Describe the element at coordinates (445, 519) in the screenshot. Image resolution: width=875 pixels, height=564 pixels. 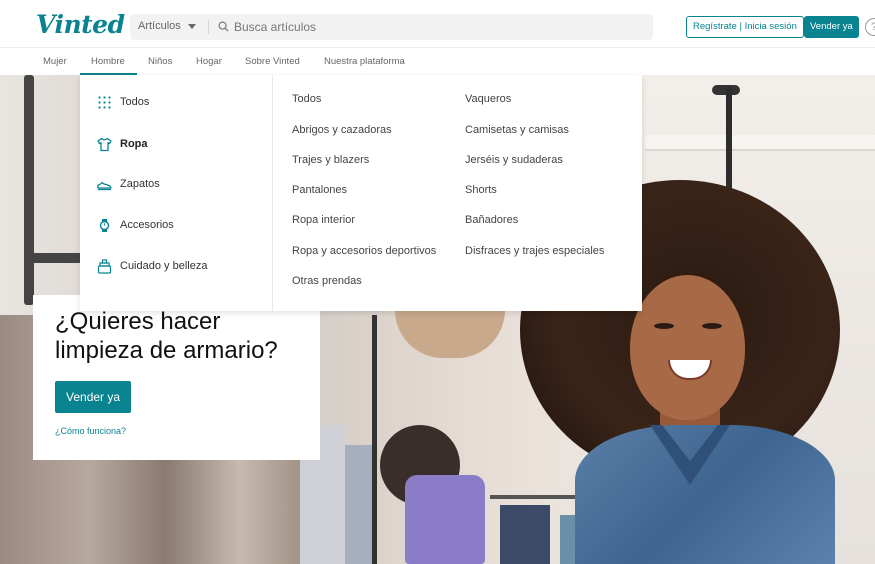
I see `hero-bag` at that location.